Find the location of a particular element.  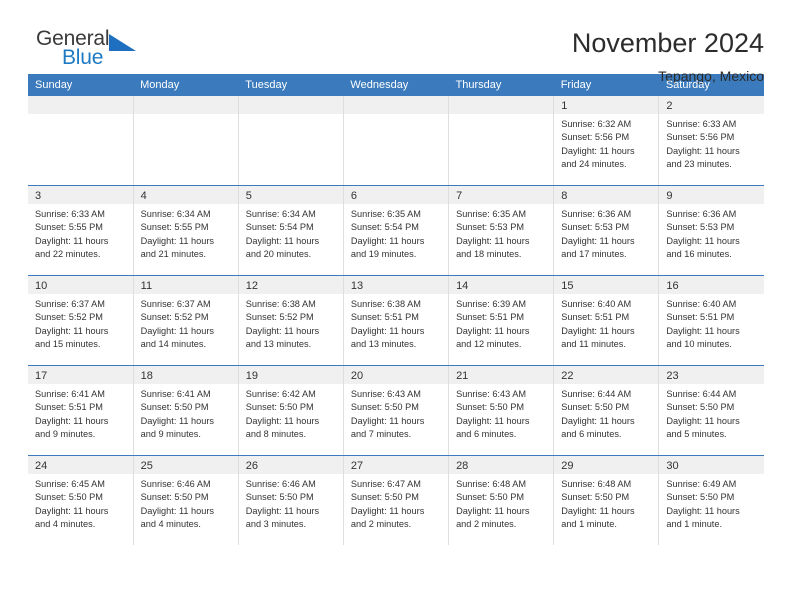

day-detail-line: Sunrise: 6:39 AM is located at coordinates (491, 304).